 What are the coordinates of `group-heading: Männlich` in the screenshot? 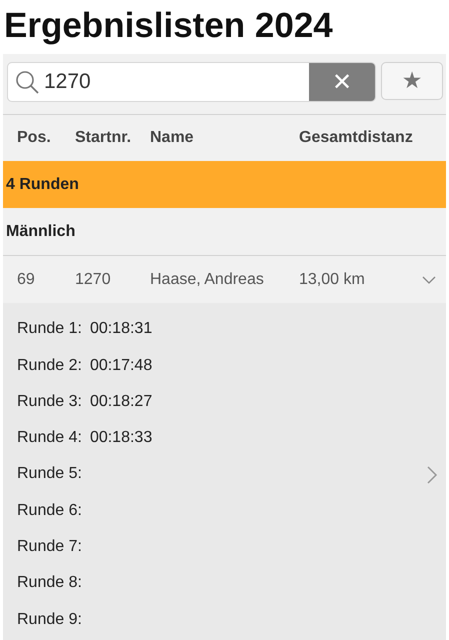 It's located at (41, 231).